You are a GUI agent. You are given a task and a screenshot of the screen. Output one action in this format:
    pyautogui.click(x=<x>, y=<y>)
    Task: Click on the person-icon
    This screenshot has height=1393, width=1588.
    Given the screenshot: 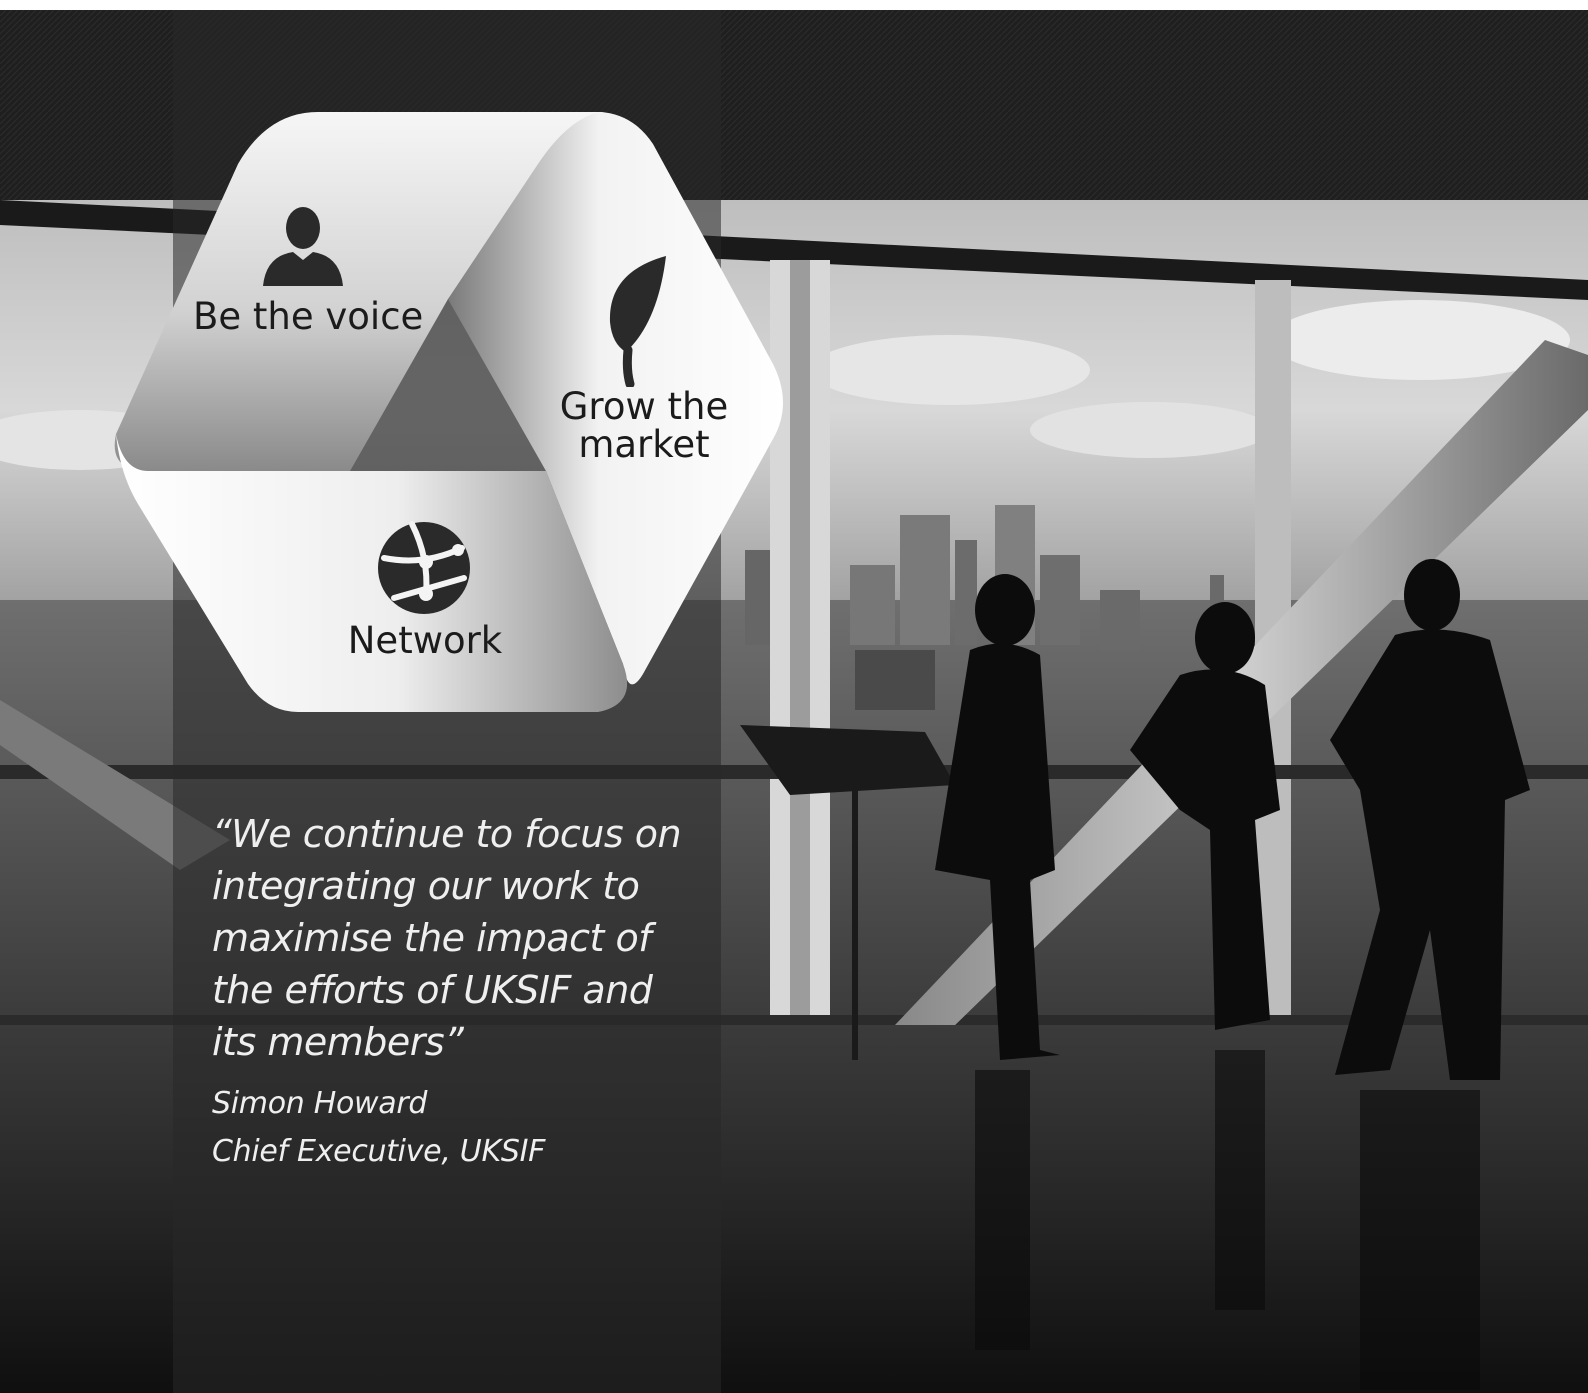 What is the action you would take?
    pyautogui.click(x=303, y=249)
    